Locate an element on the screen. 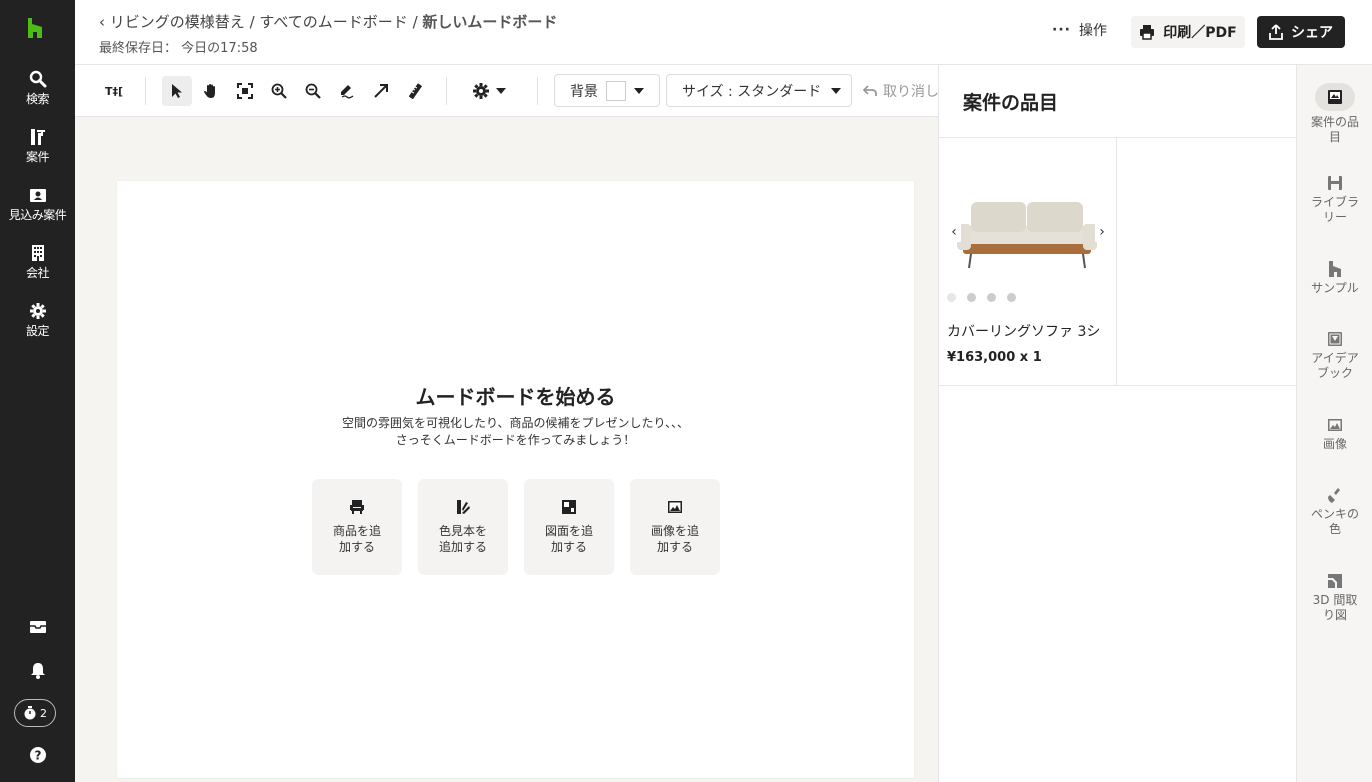  size-select: サイズ : スタンダード is located at coordinates (759, 90).